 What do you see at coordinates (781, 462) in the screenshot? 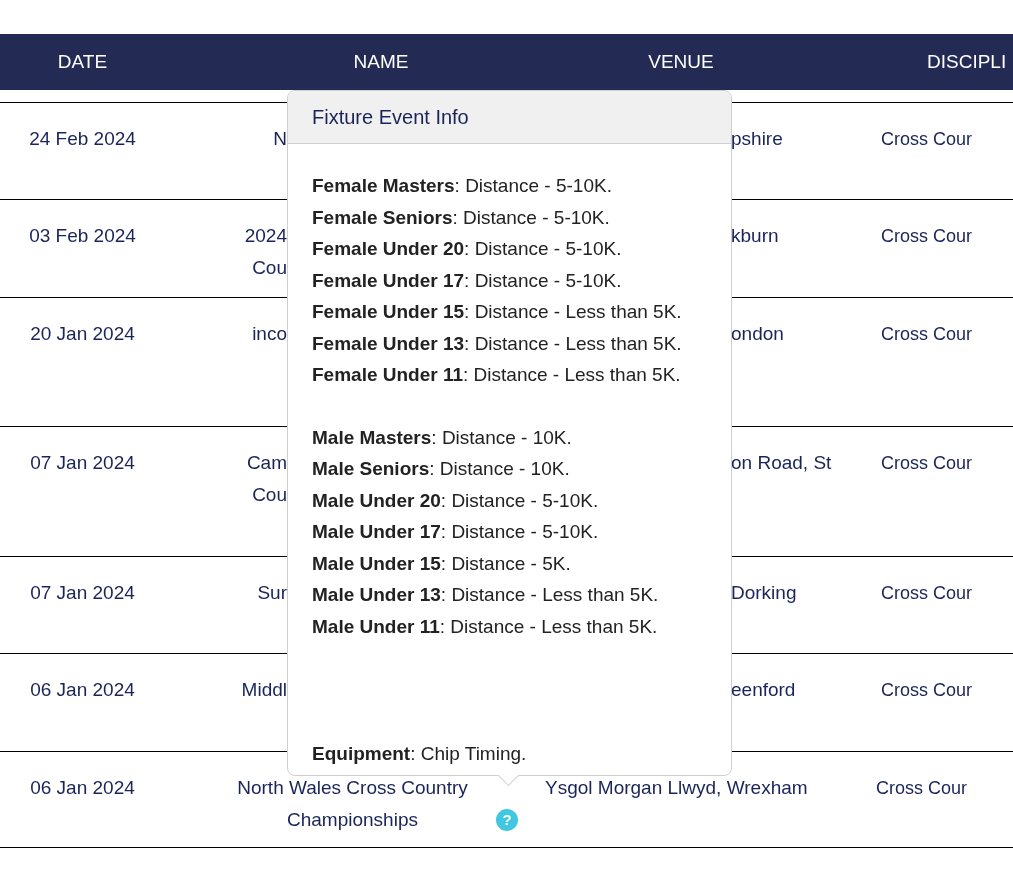
I see `venue-cell: on Road, St` at bounding box center [781, 462].